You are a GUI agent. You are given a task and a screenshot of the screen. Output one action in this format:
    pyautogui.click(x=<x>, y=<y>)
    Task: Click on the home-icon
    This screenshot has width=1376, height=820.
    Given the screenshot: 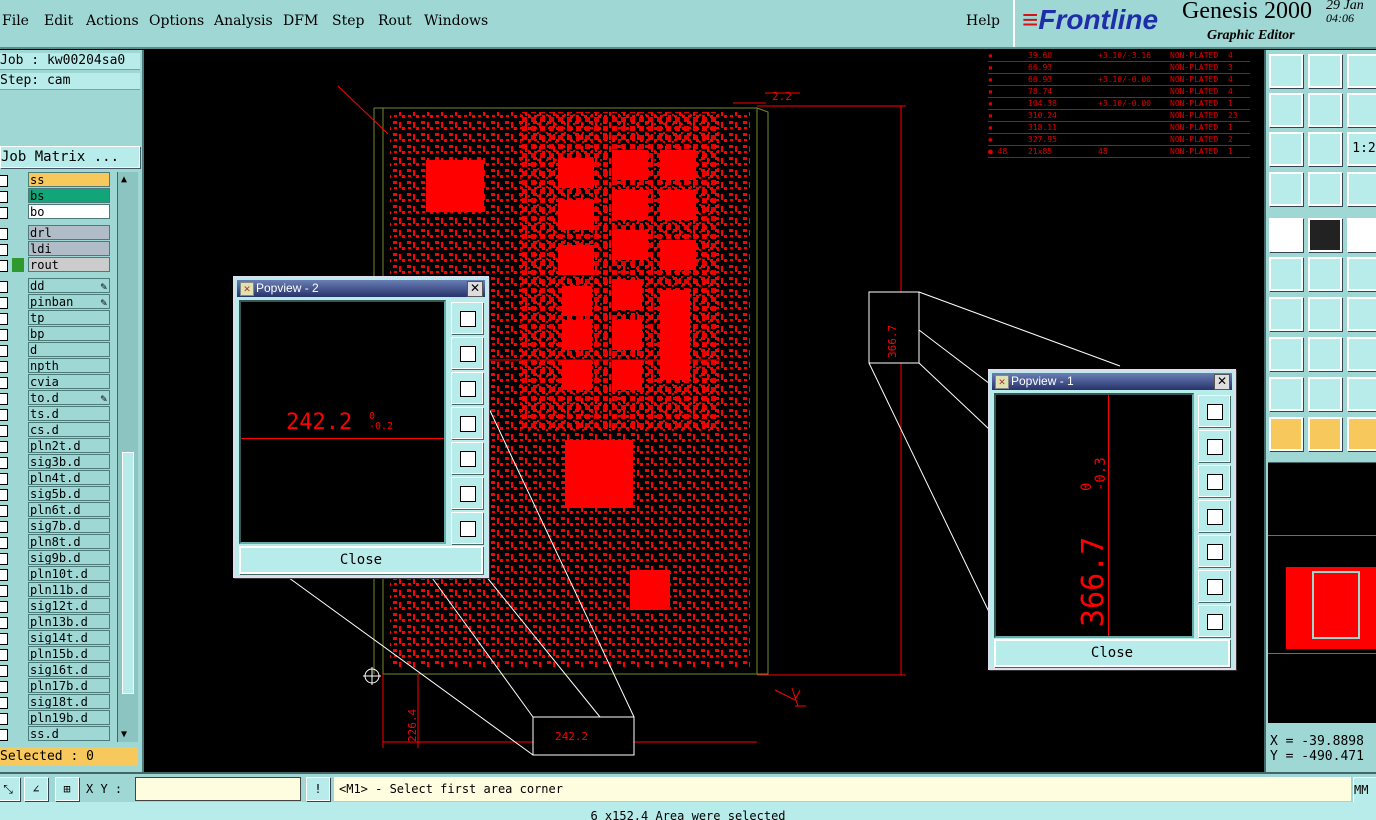 What is the action you would take?
    pyautogui.click(x=1361, y=71)
    